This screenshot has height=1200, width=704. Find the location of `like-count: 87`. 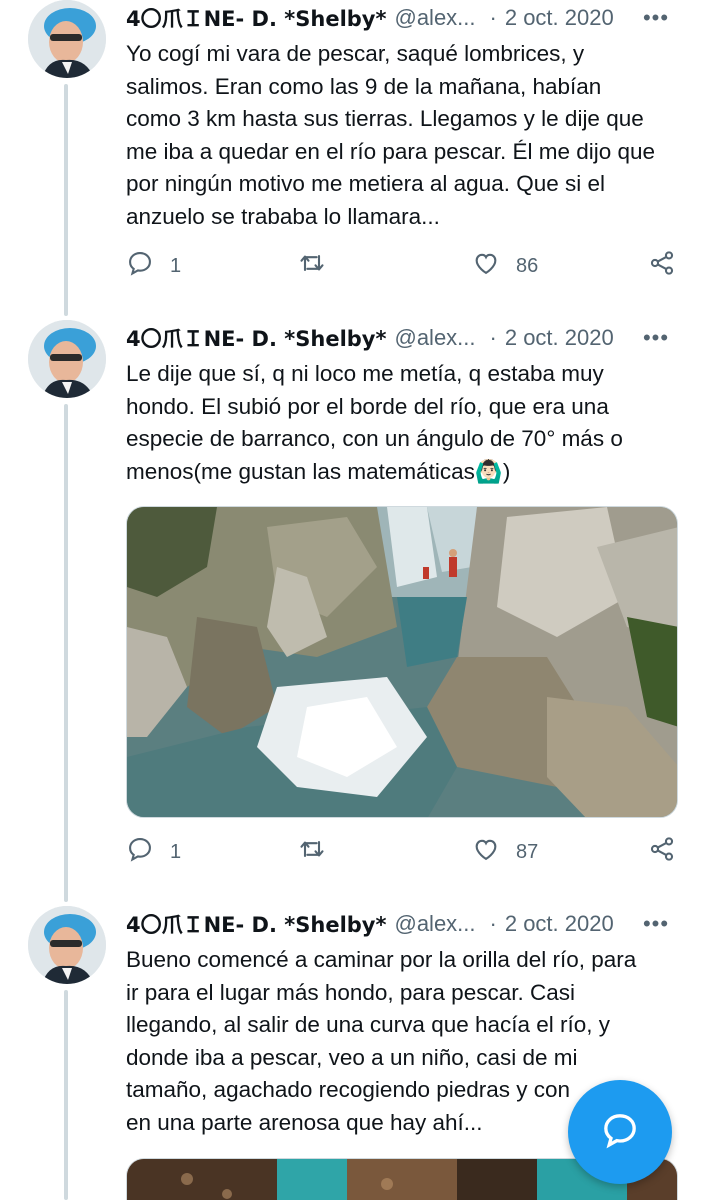

like-count: 87 is located at coordinates (527, 851).